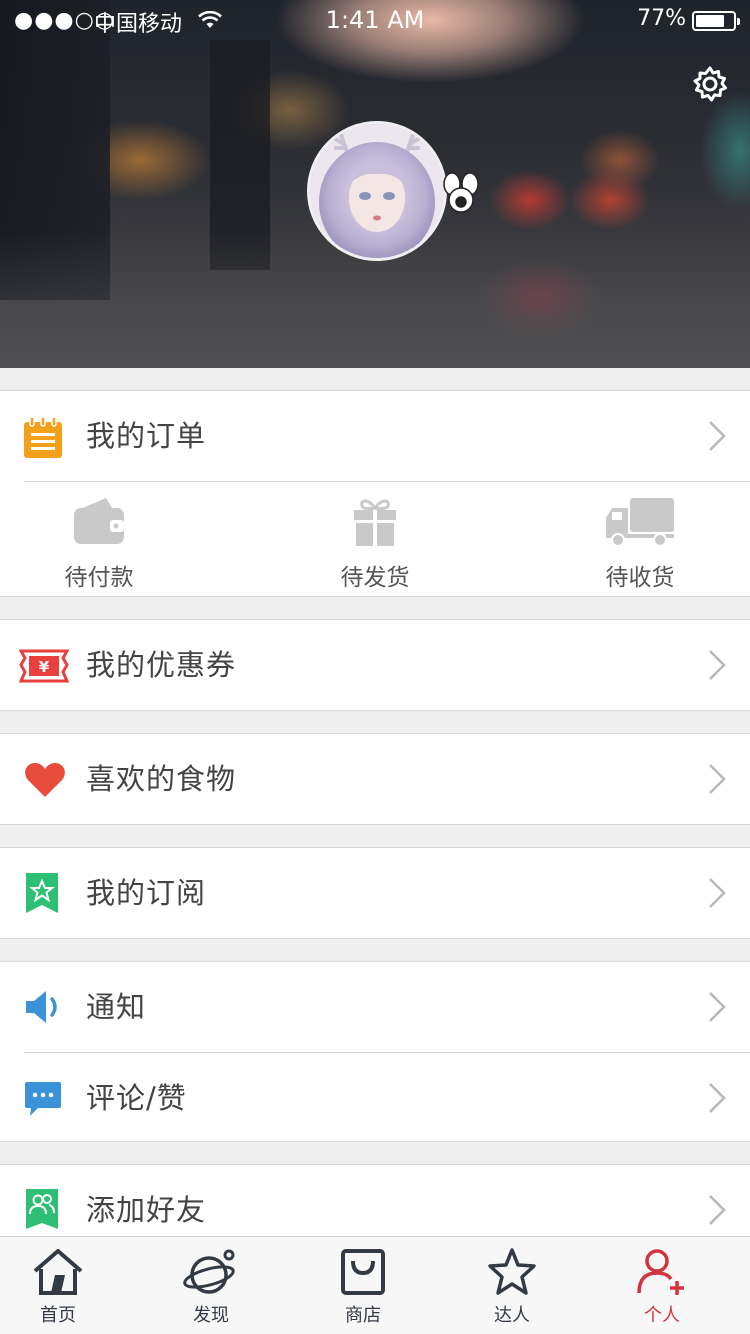 The height and width of the screenshot is (1334, 750). What do you see at coordinates (58, 1272) in the screenshot?
I see `home-icon` at bounding box center [58, 1272].